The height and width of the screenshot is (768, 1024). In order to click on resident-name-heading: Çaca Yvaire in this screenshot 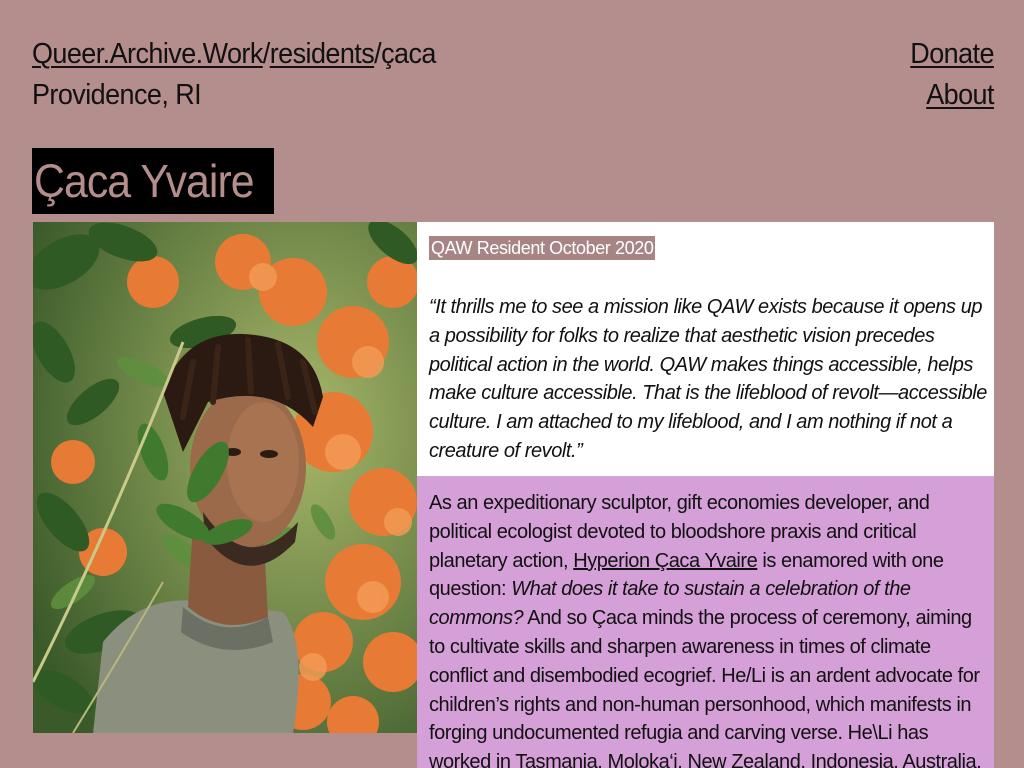, I will do `click(153, 181)`.